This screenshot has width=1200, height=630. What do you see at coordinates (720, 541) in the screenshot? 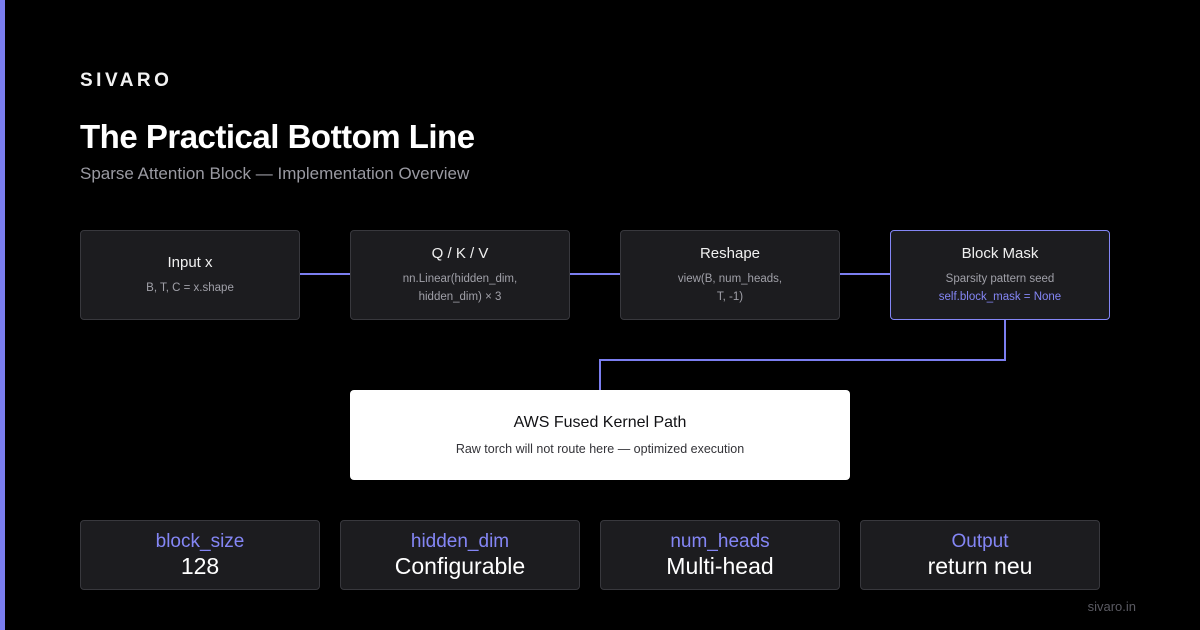
I see `stat-label: num_heads` at bounding box center [720, 541].